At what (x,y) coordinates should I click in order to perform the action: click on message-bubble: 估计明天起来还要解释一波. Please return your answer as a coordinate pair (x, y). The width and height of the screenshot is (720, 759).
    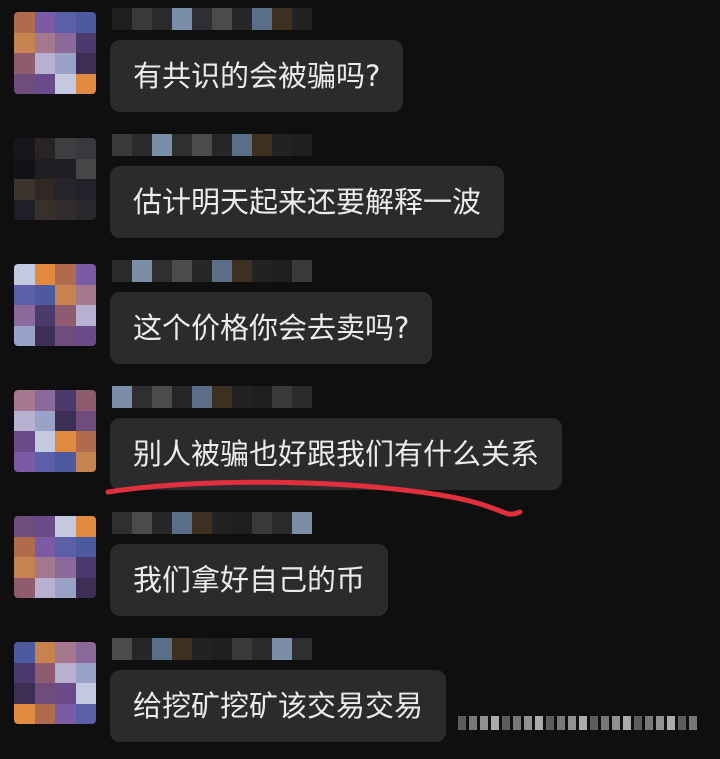
    Looking at the image, I should click on (307, 202).